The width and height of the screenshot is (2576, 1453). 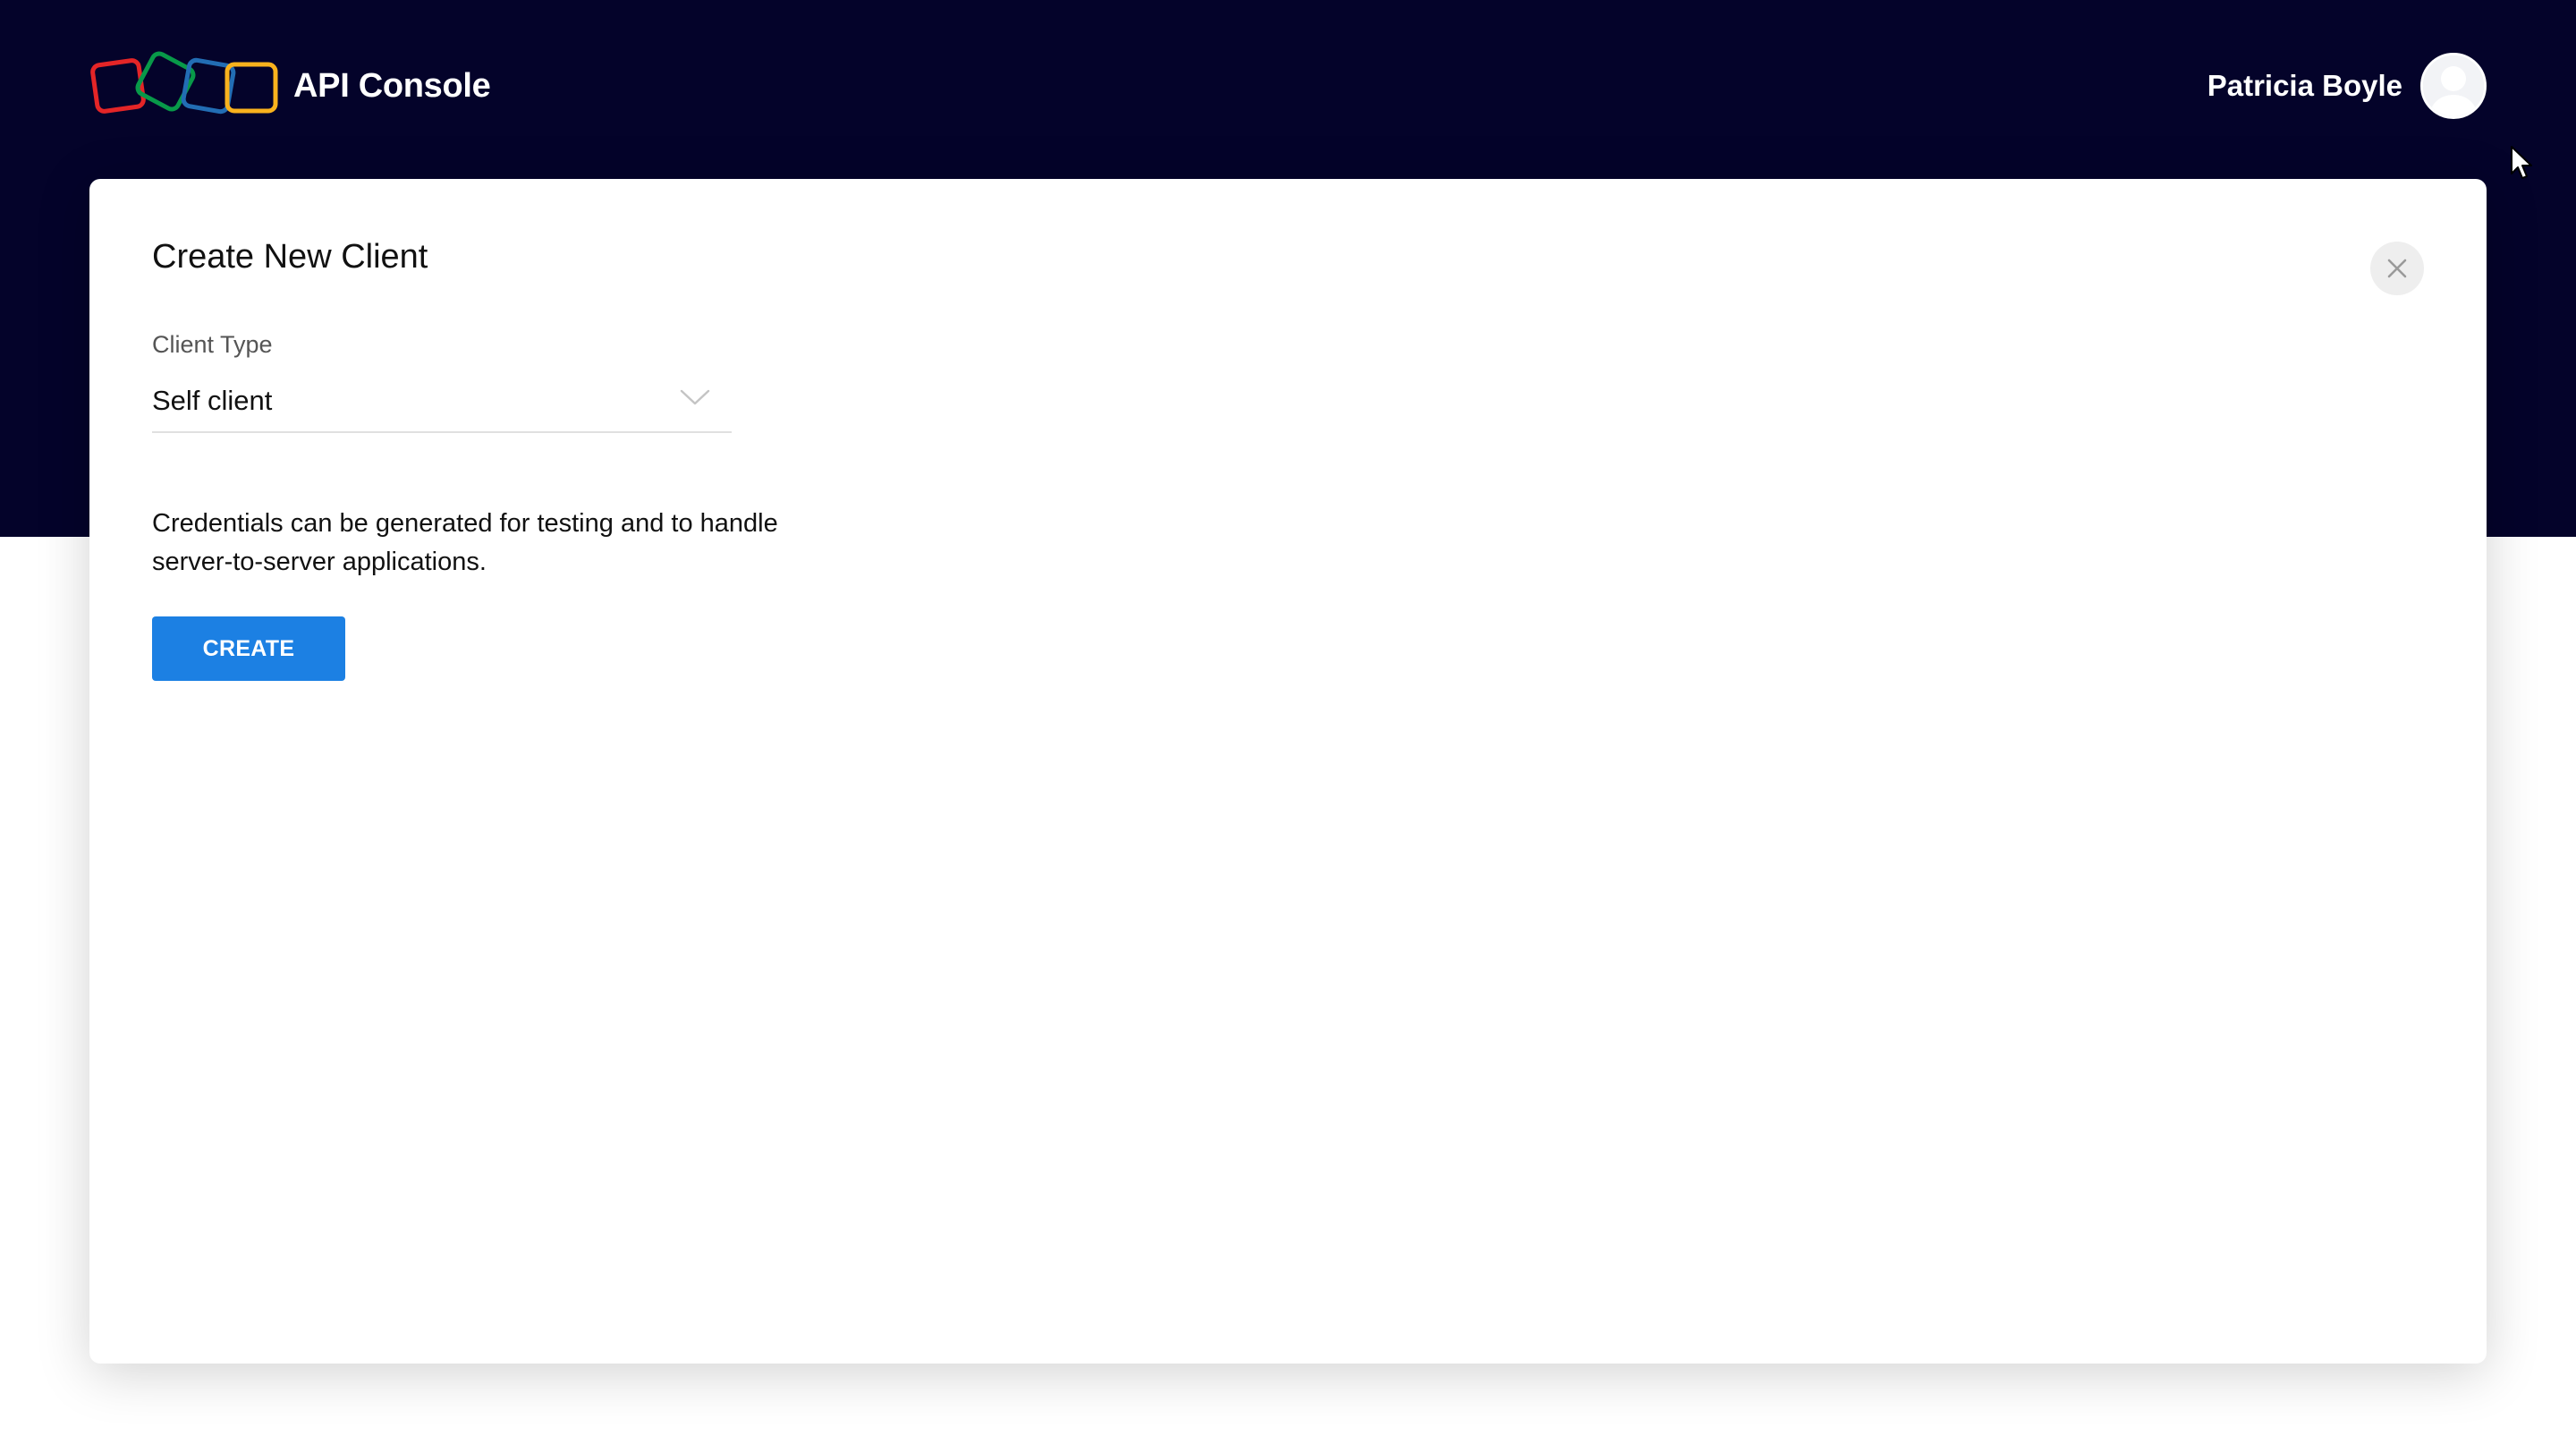 I want to click on zoho-logo-icon, so click(x=184, y=83).